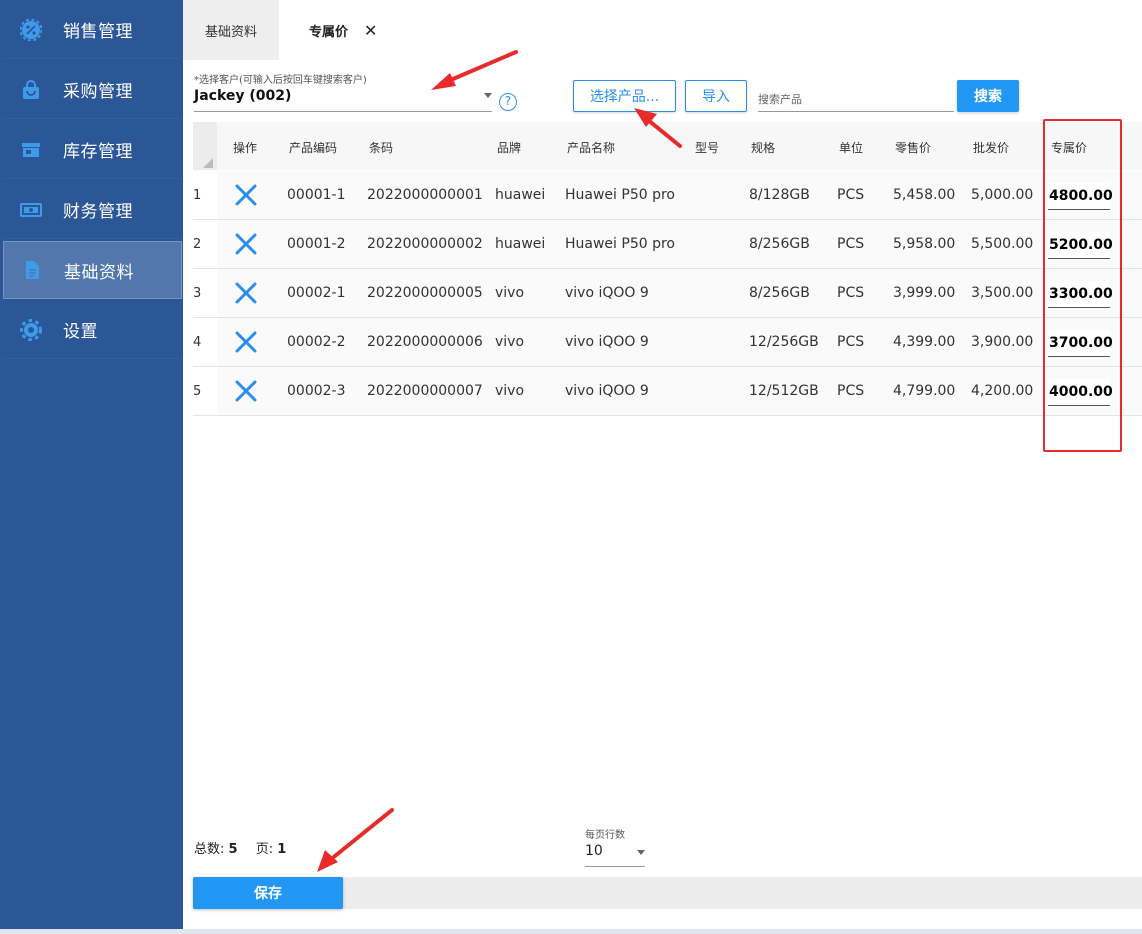 The image size is (1142, 934). I want to click on tab-basic-data: 基础资料, so click(231, 30).